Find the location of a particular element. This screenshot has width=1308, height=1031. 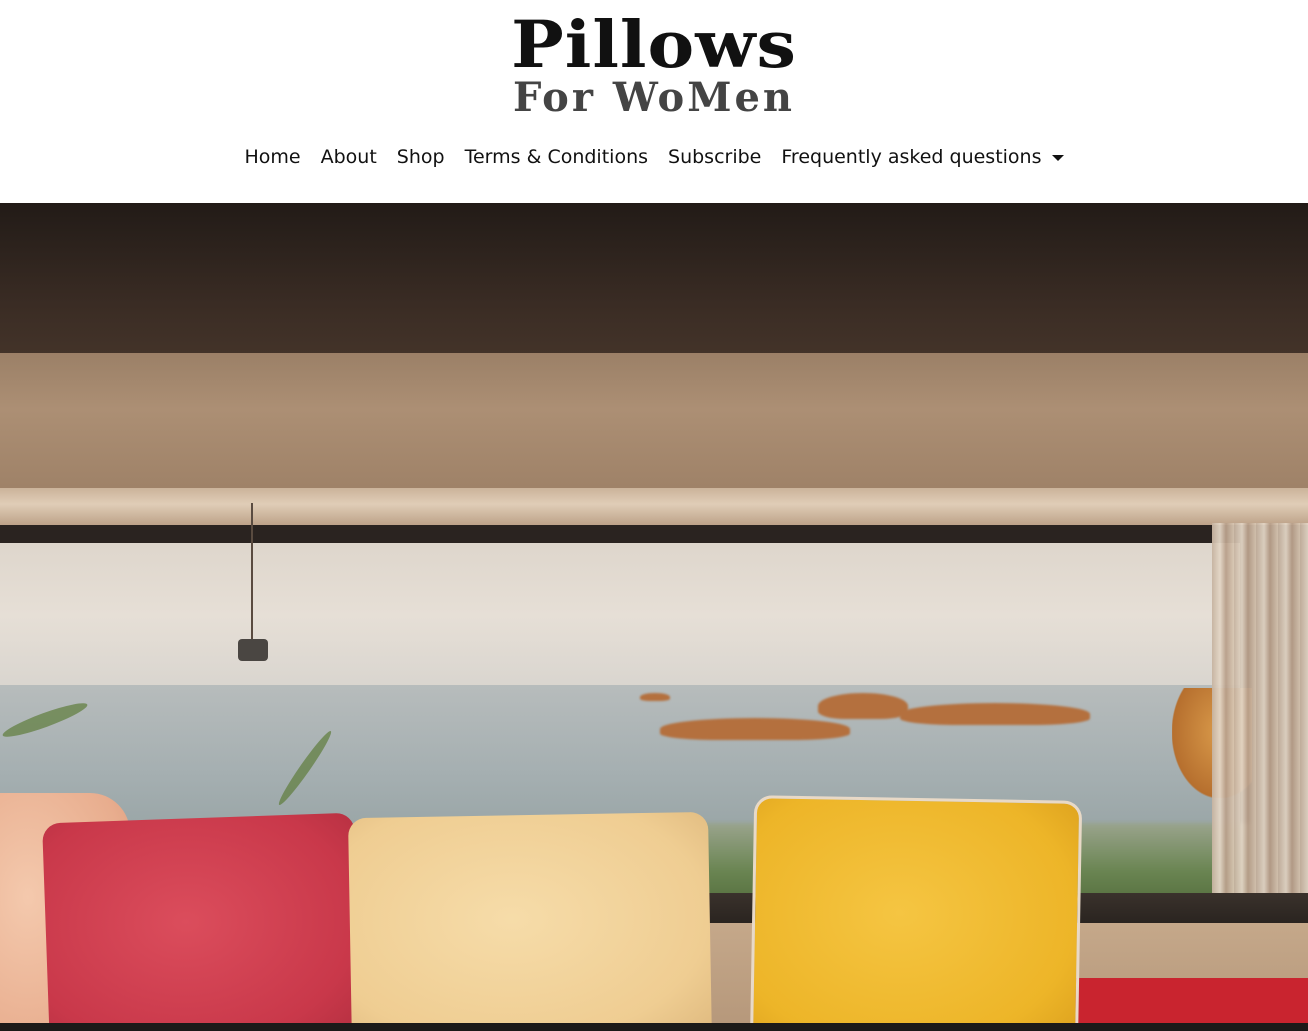

nav-item-home: Home is located at coordinates (273, 157).